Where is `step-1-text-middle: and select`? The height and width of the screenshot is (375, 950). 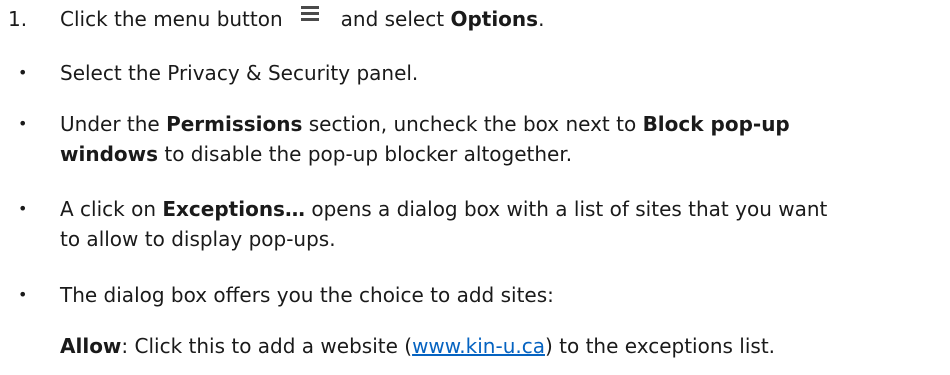
step-1-text-middle: and select is located at coordinates (392, 19).